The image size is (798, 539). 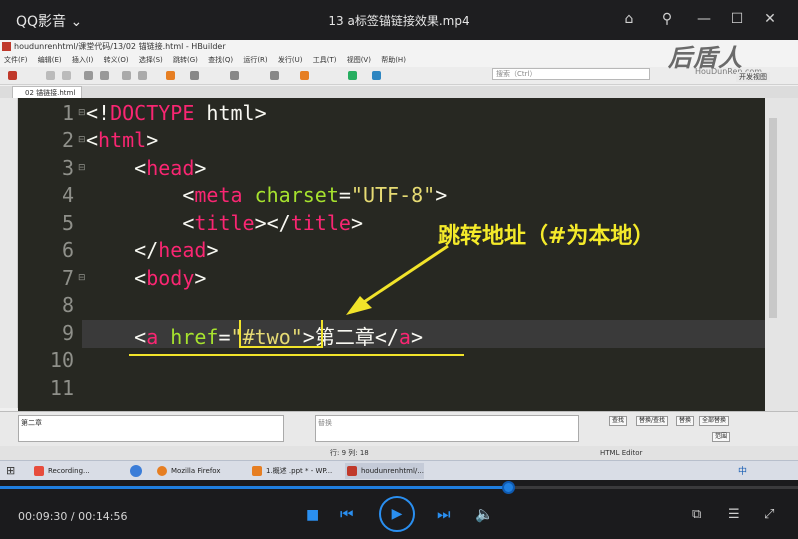 I want to click on minimize-button: —, so click(x=704, y=19).